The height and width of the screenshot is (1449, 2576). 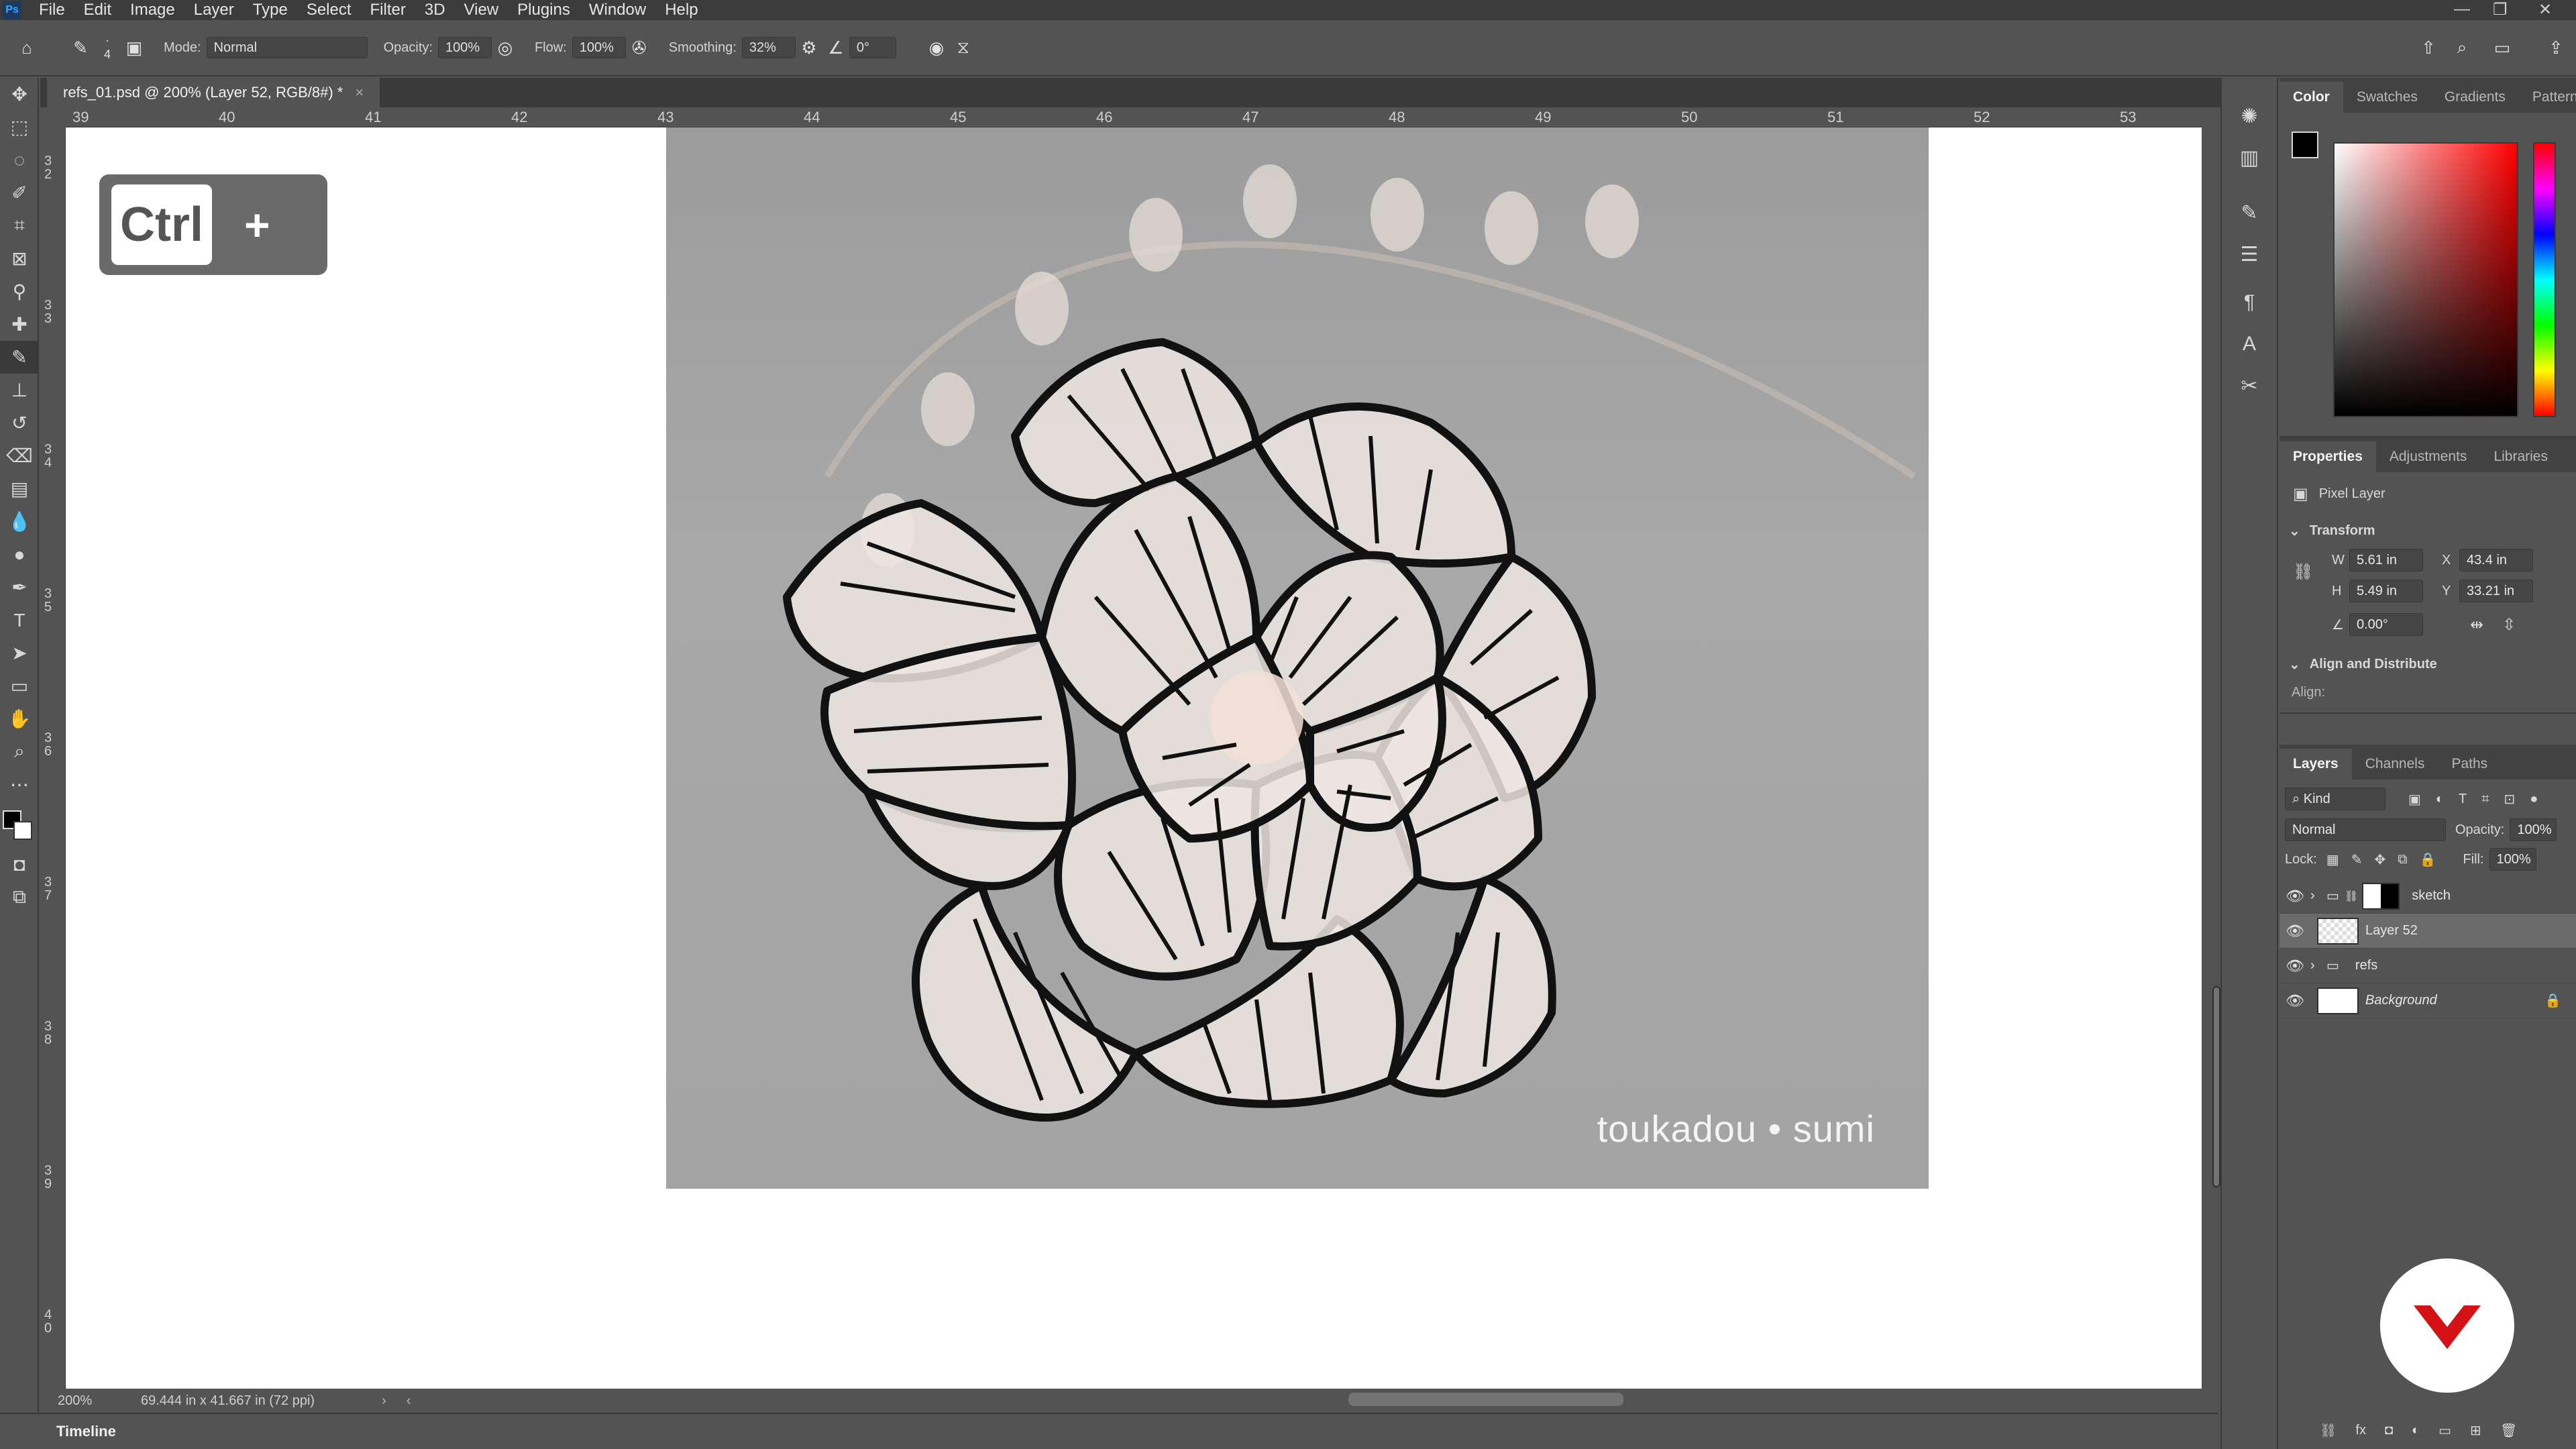 What do you see at coordinates (639, 47) in the screenshot?
I see `airbrush-icon: ✇` at bounding box center [639, 47].